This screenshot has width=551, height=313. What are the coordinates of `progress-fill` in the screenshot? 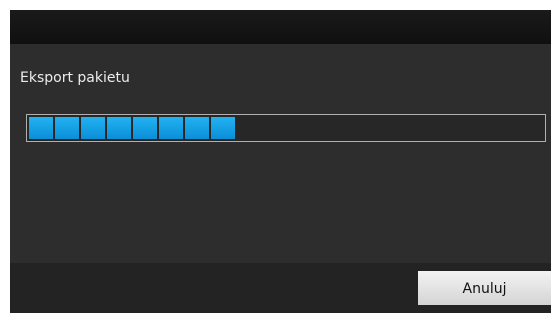 It's located at (133, 128).